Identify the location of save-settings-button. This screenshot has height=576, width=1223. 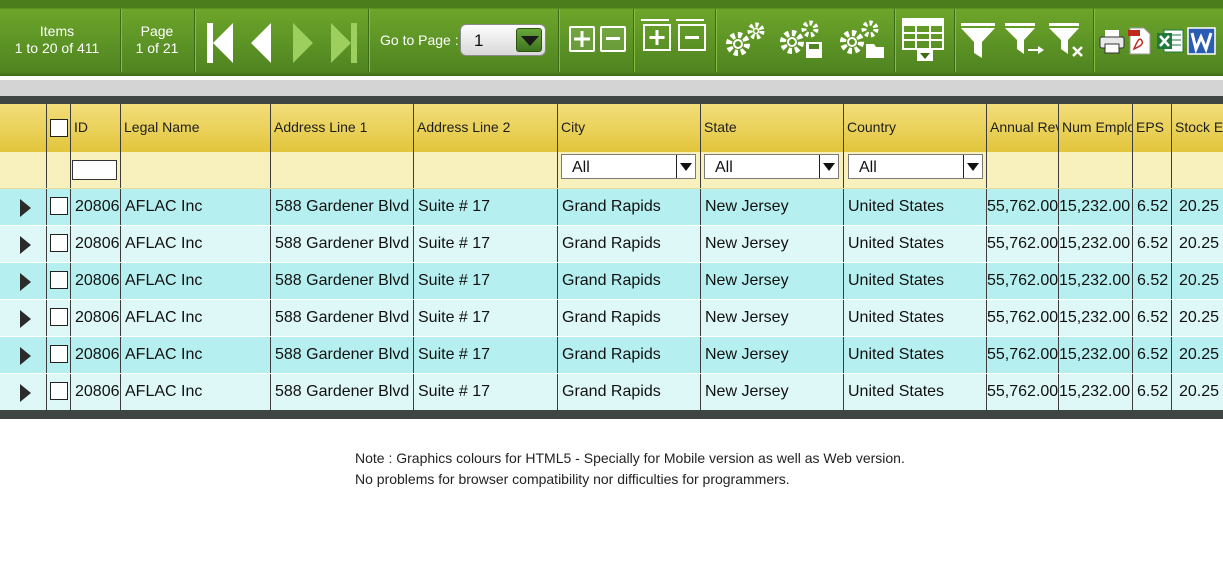
(802, 40).